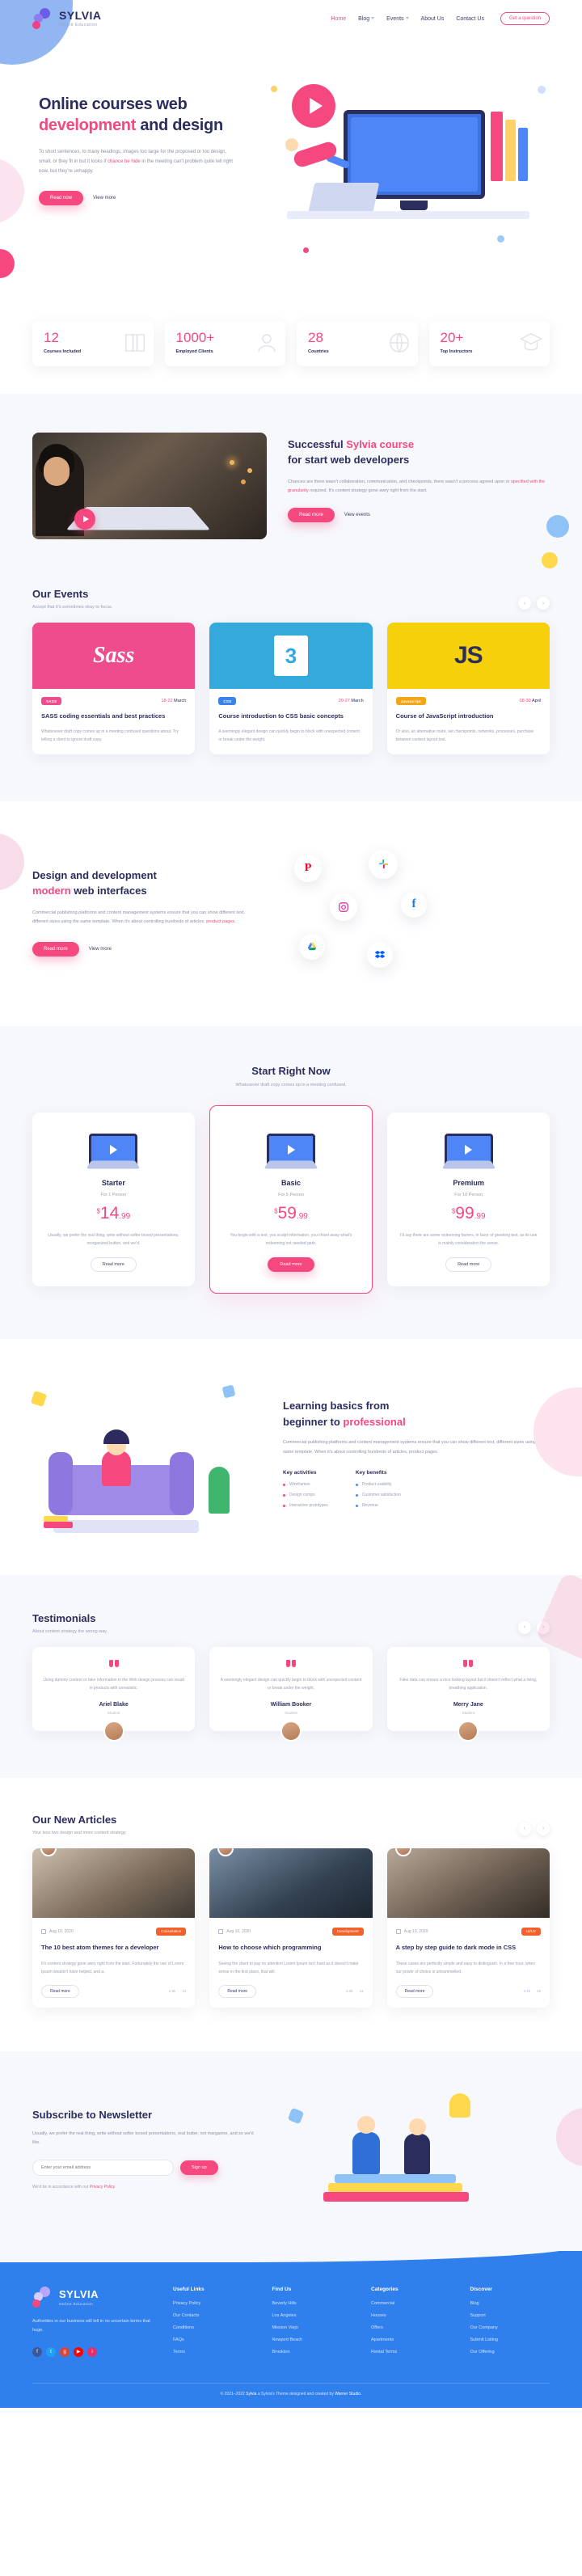 The height and width of the screenshot is (2576, 582). What do you see at coordinates (510, 2315) in the screenshot?
I see `footer-link: Support` at bounding box center [510, 2315].